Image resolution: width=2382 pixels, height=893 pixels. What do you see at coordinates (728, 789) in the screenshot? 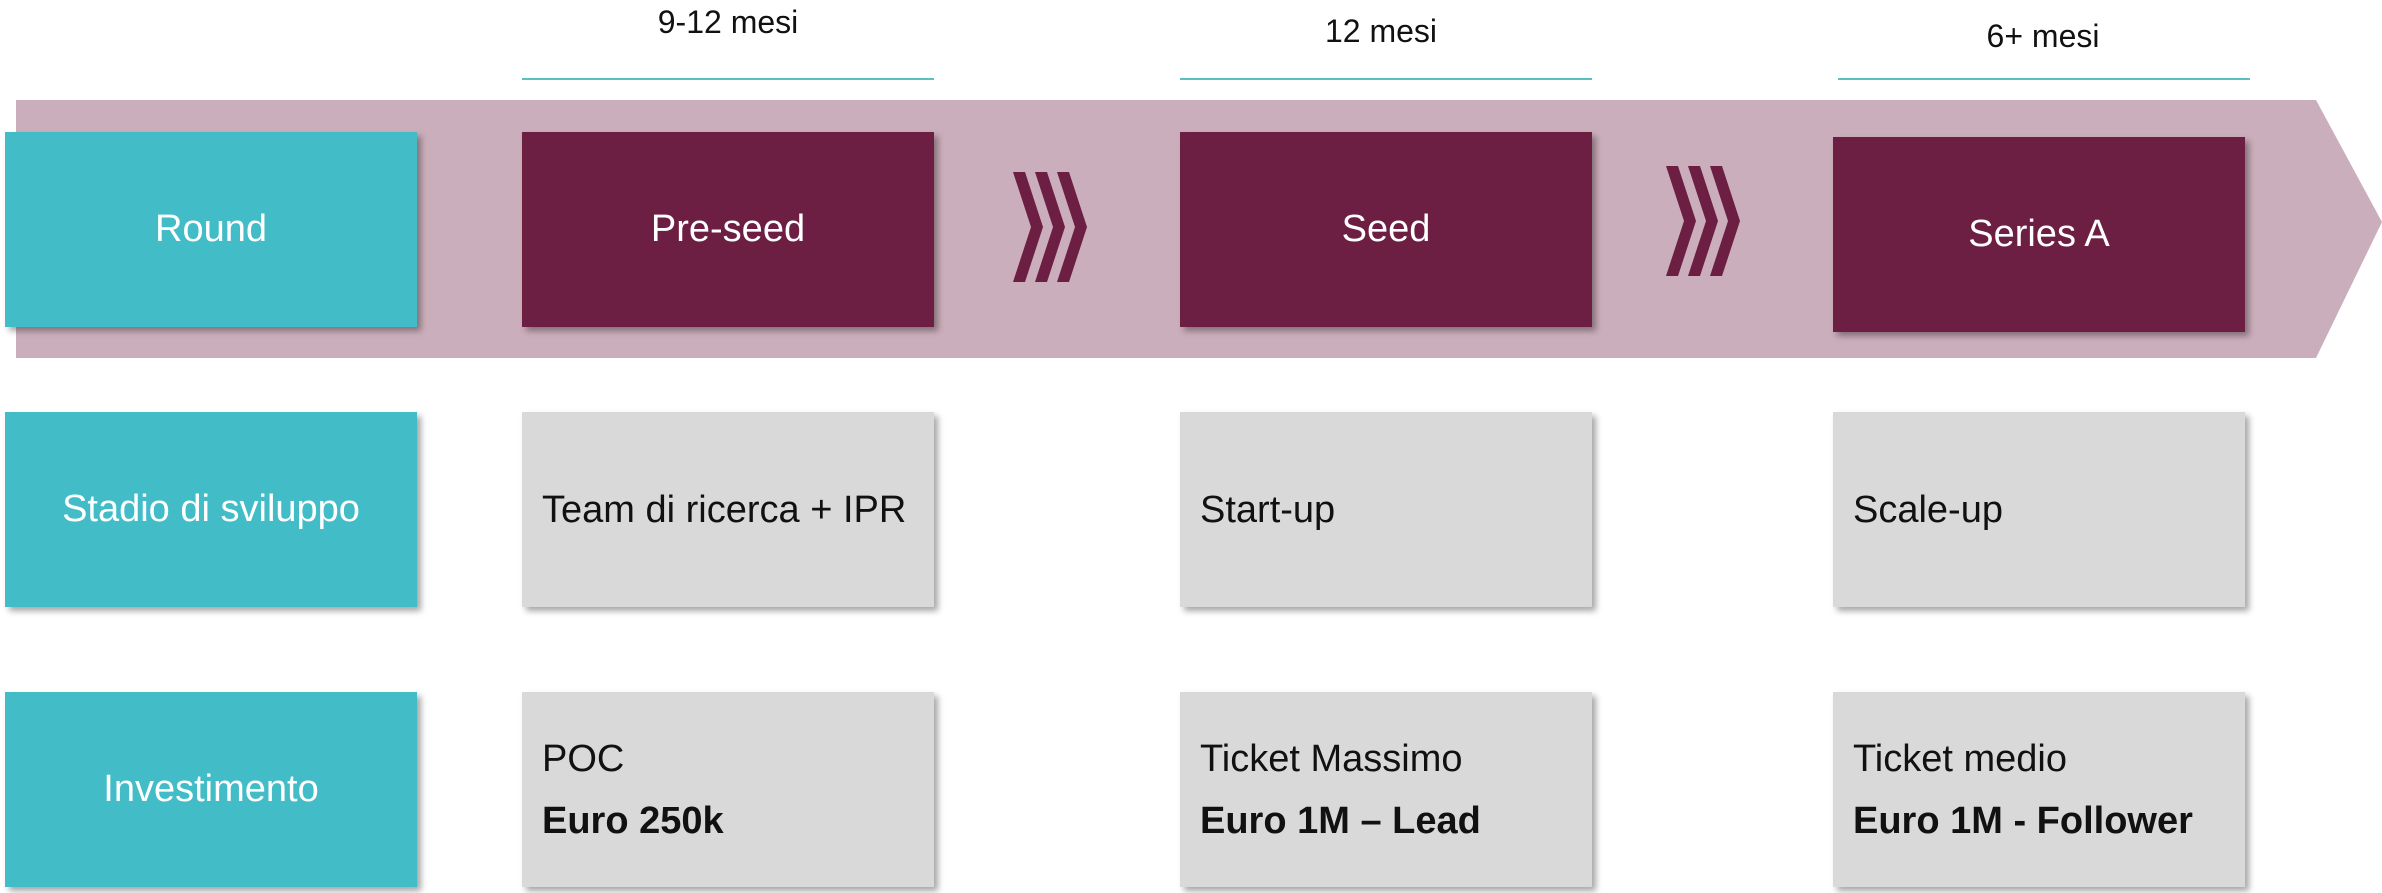
I see `investment-box-preseed: POC Euro 250k` at bounding box center [728, 789].